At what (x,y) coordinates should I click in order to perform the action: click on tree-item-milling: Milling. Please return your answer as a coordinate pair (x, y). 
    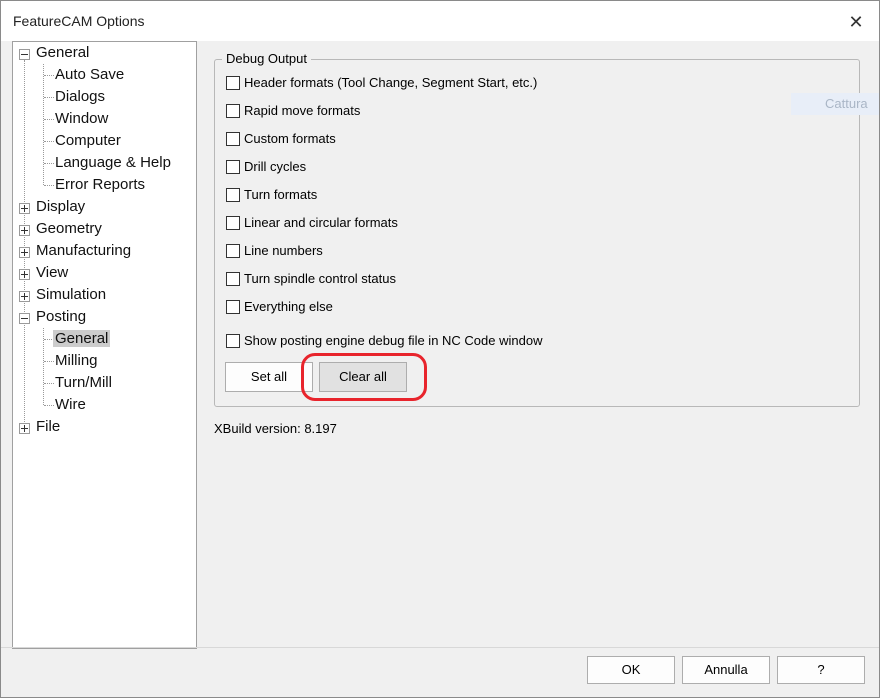
    Looking at the image, I should click on (76, 361).